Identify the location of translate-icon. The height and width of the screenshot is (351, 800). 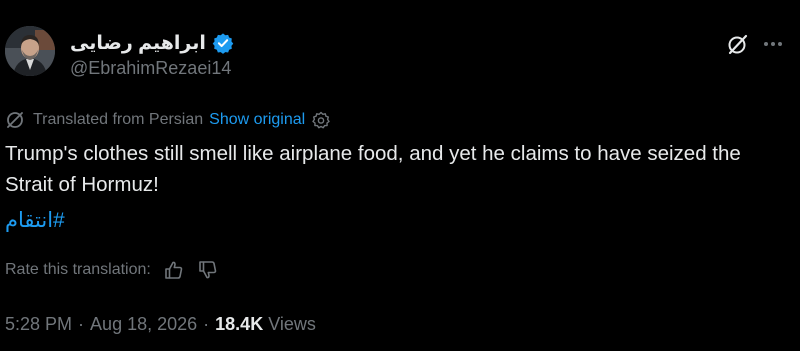
(15, 120).